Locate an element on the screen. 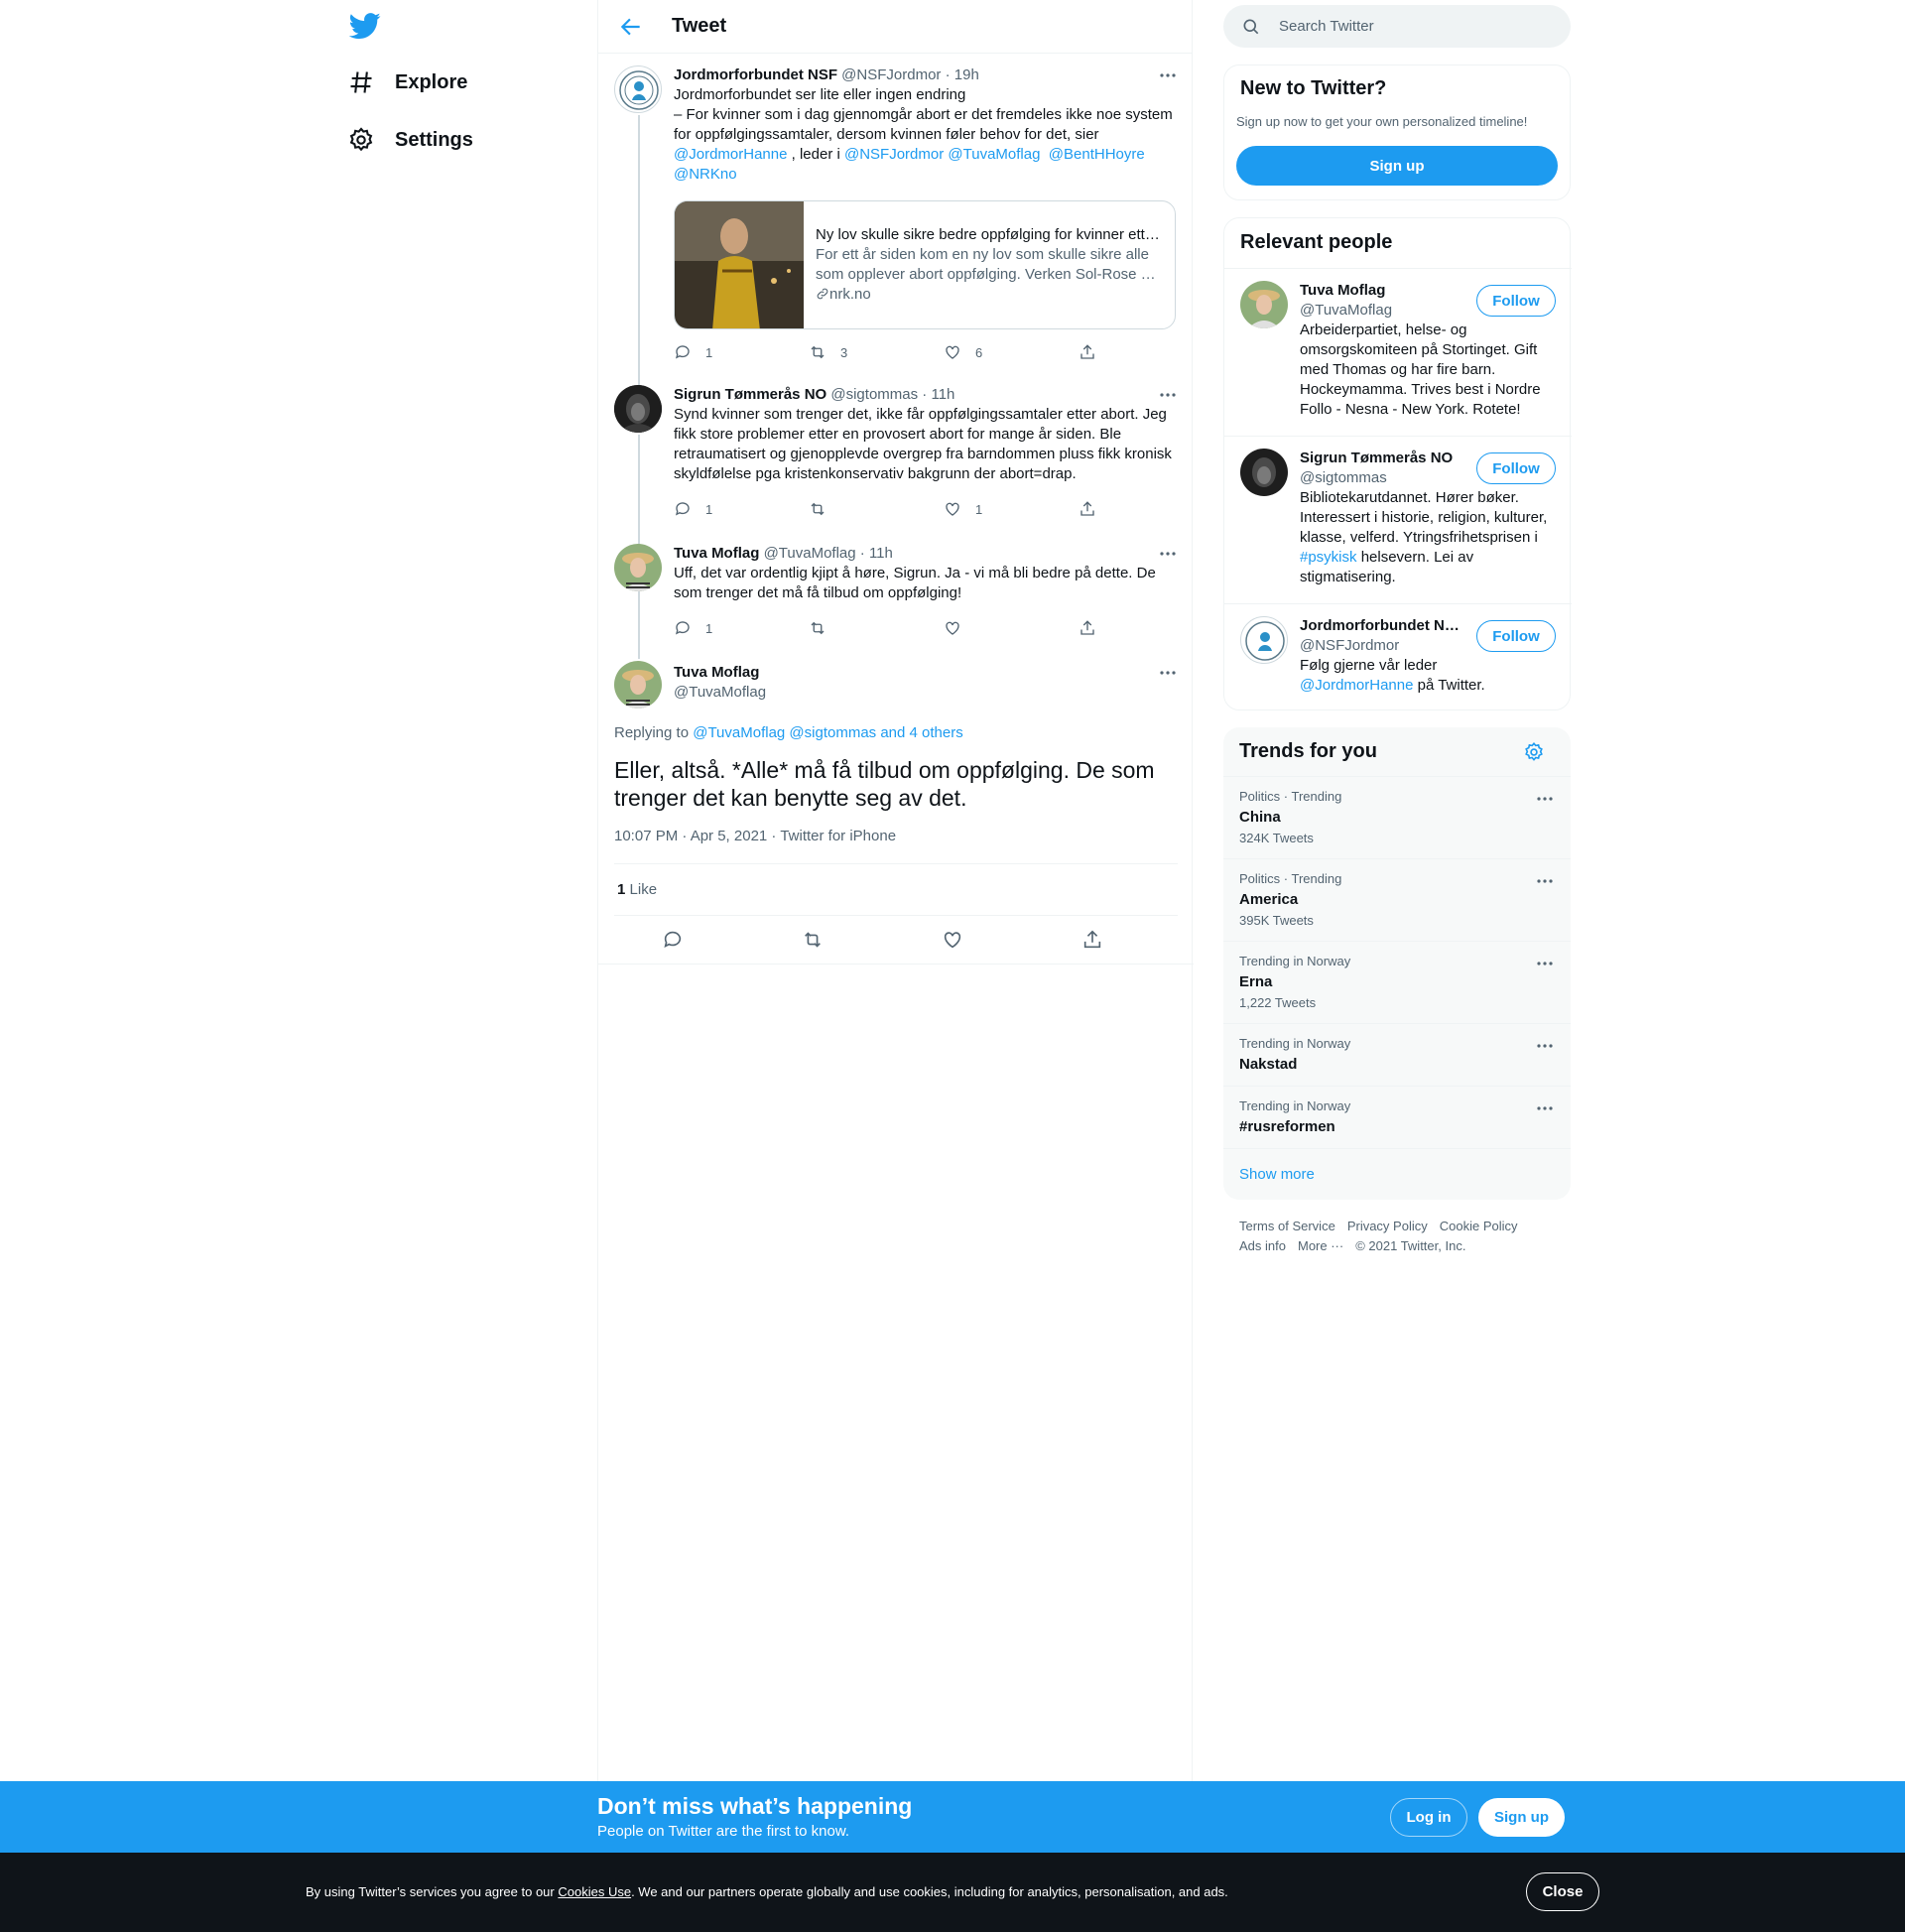  heart-icon is located at coordinates (952, 940).